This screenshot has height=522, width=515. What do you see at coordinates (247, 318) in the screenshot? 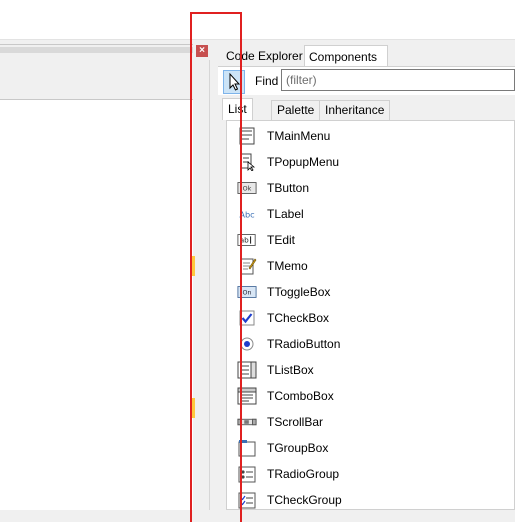
I see `checkbox-icon` at bounding box center [247, 318].